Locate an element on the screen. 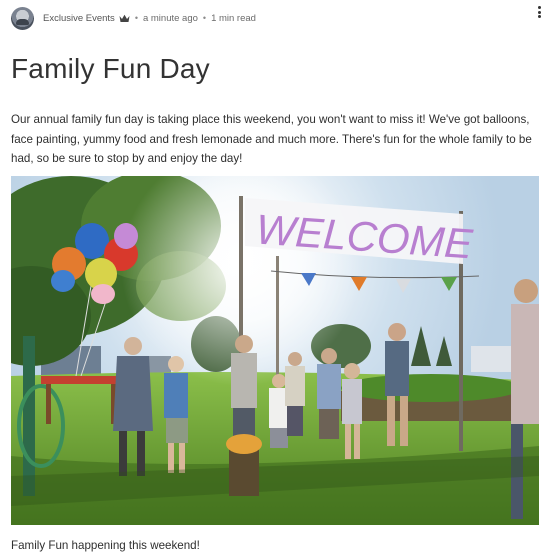 Image resolution: width=551 pixels, height=560 pixels. time-ago: a minute ago is located at coordinates (170, 18).